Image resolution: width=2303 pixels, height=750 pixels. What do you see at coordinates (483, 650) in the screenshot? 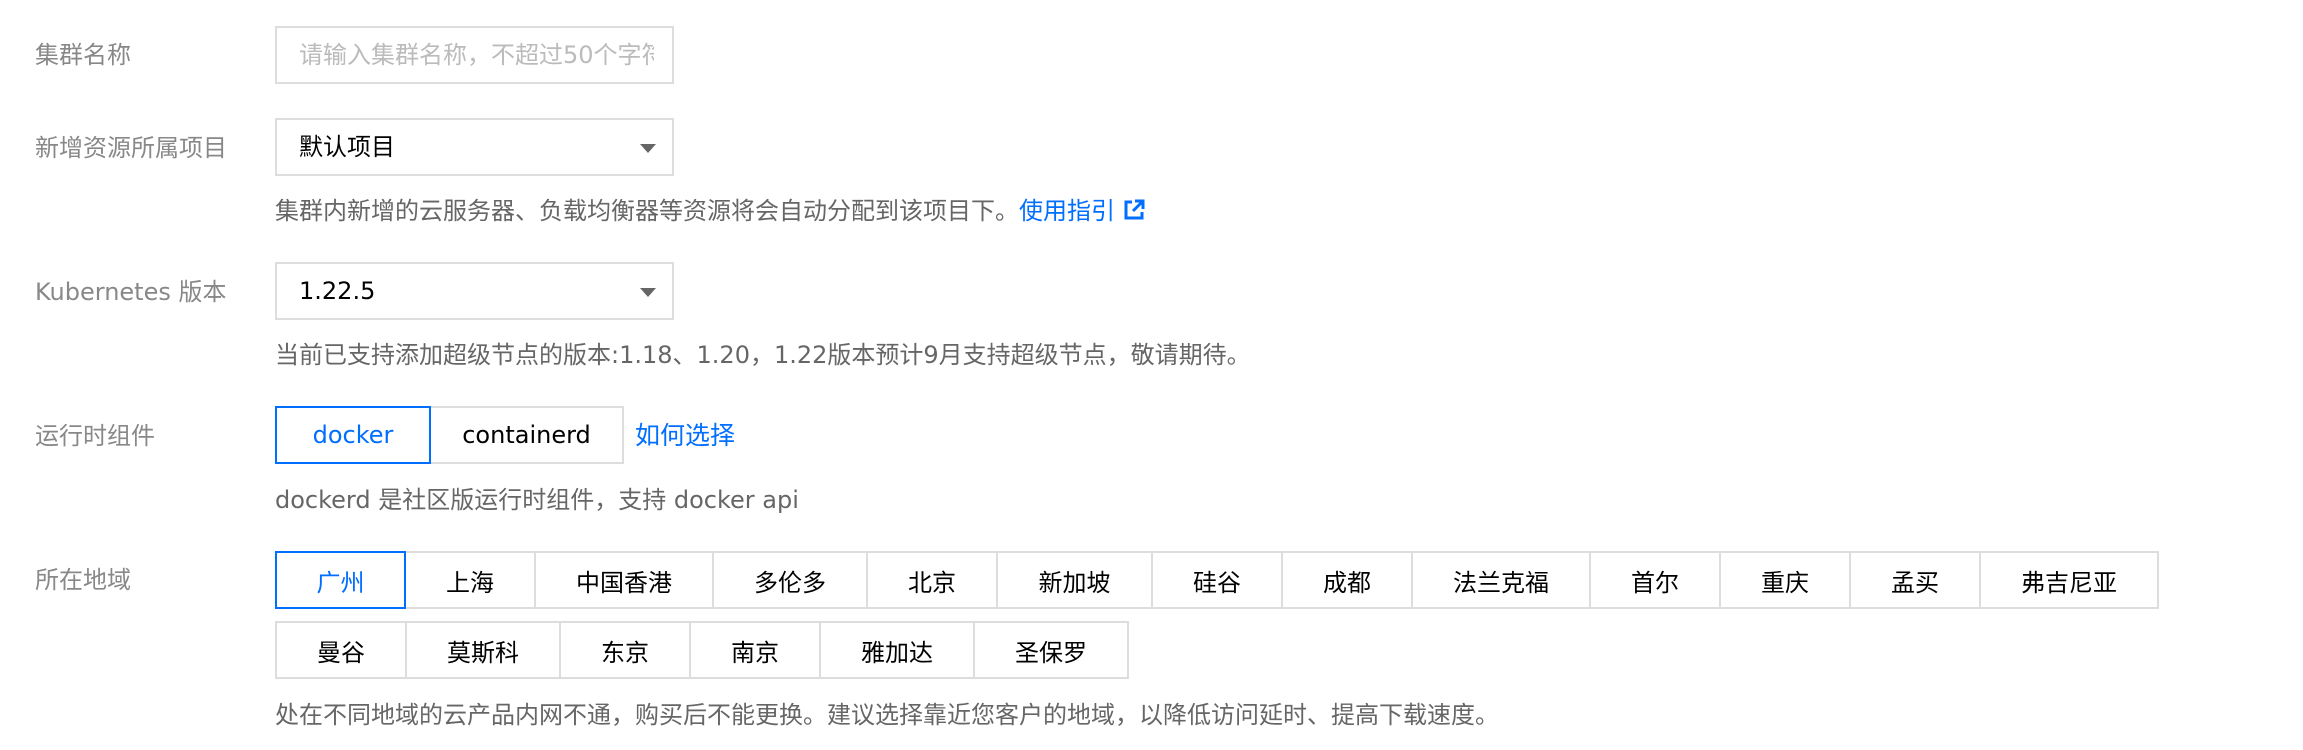
I see `region-option-moscow: 莫斯科` at bounding box center [483, 650].